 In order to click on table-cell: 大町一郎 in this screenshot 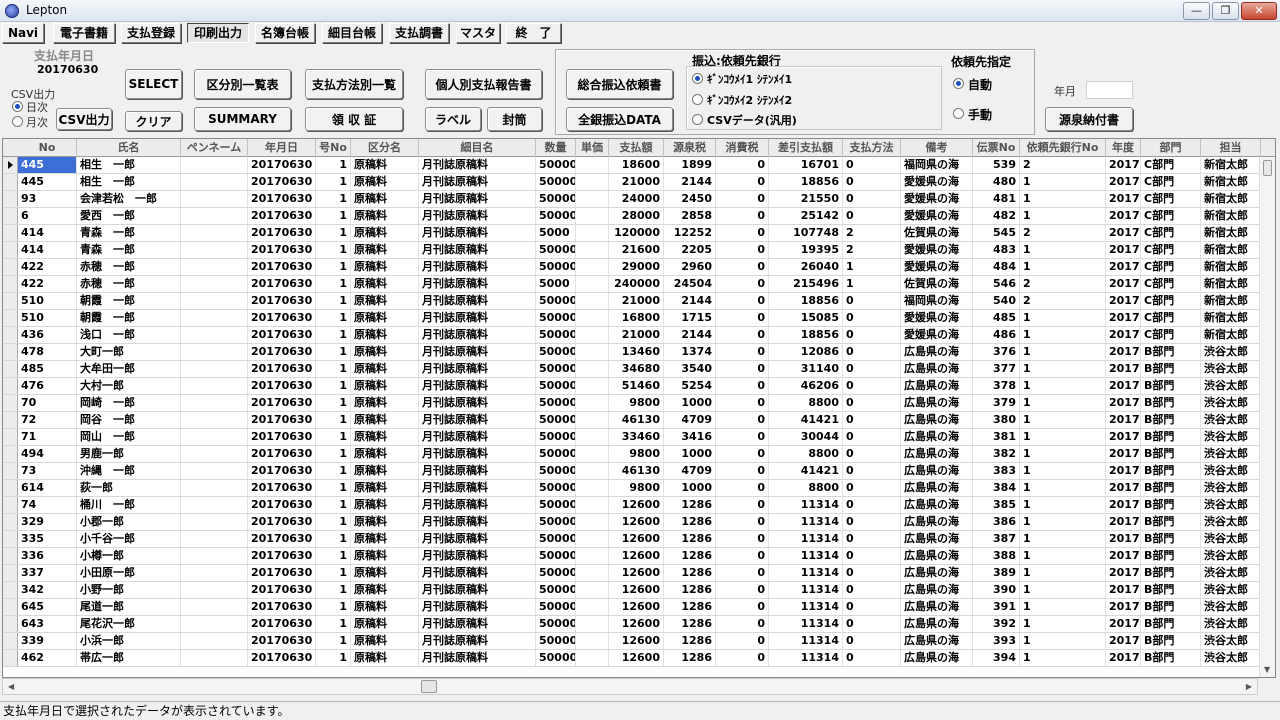, I will do `click(129, 352)`.